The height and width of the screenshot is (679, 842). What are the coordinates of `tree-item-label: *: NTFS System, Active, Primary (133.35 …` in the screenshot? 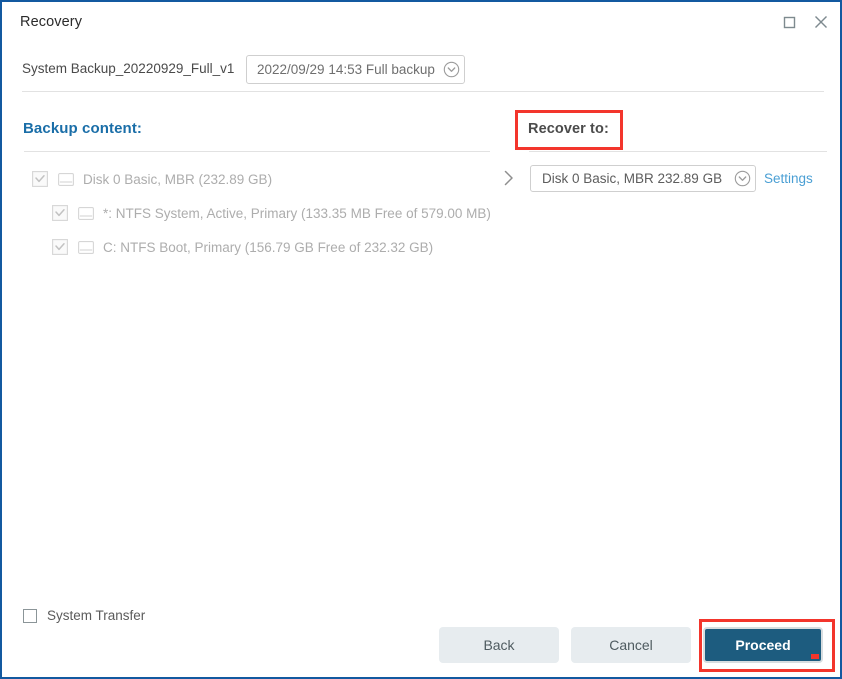 It's located at (297, 213).